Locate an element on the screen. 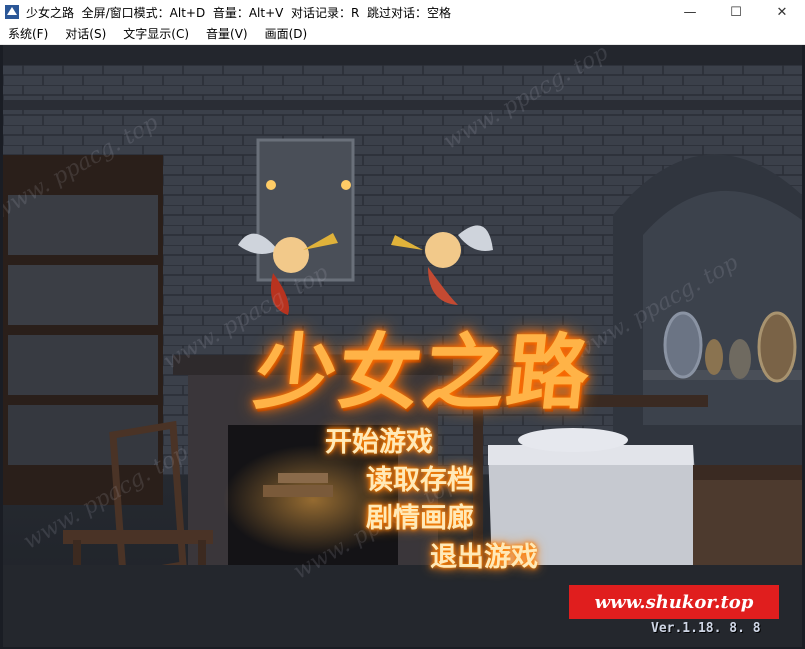 The image size is (805, 649). load-game-option: 读取存档 is located at coordinates (420, 477).